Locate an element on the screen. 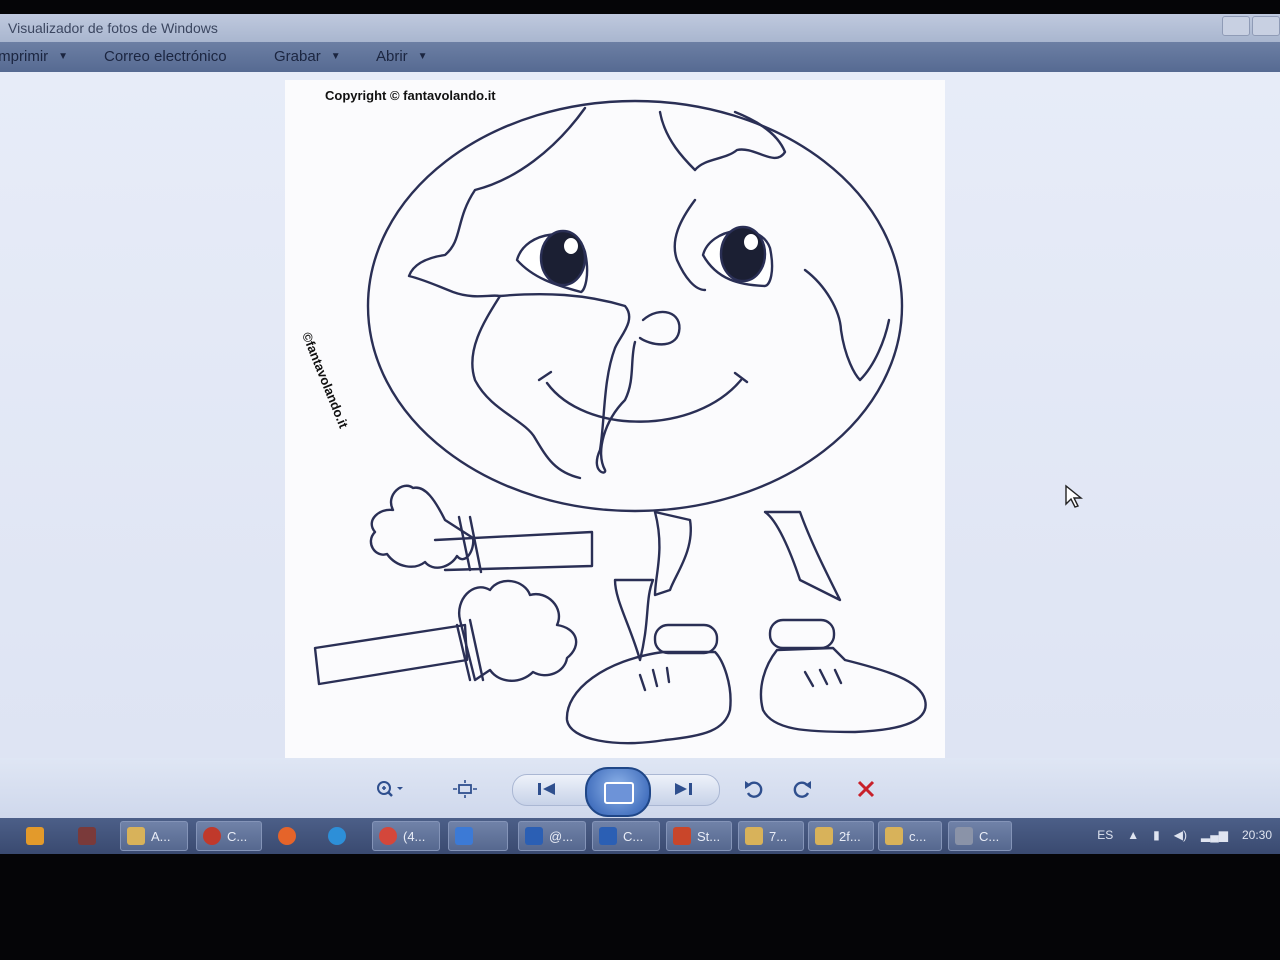  taskbar-item-media-player is located at coordinates (38, 836).